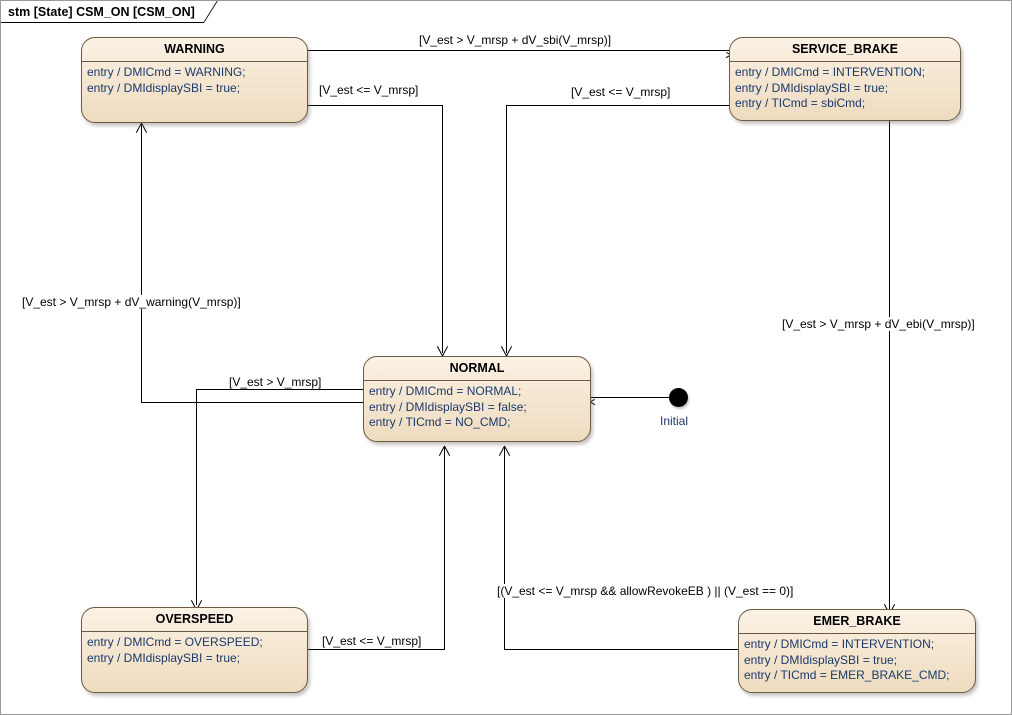 The width and height of the screenshot is (1012, 715). I want to click on guard-service-brake-to-normal: [V_est <= V_mrsp], so click(621, 92).